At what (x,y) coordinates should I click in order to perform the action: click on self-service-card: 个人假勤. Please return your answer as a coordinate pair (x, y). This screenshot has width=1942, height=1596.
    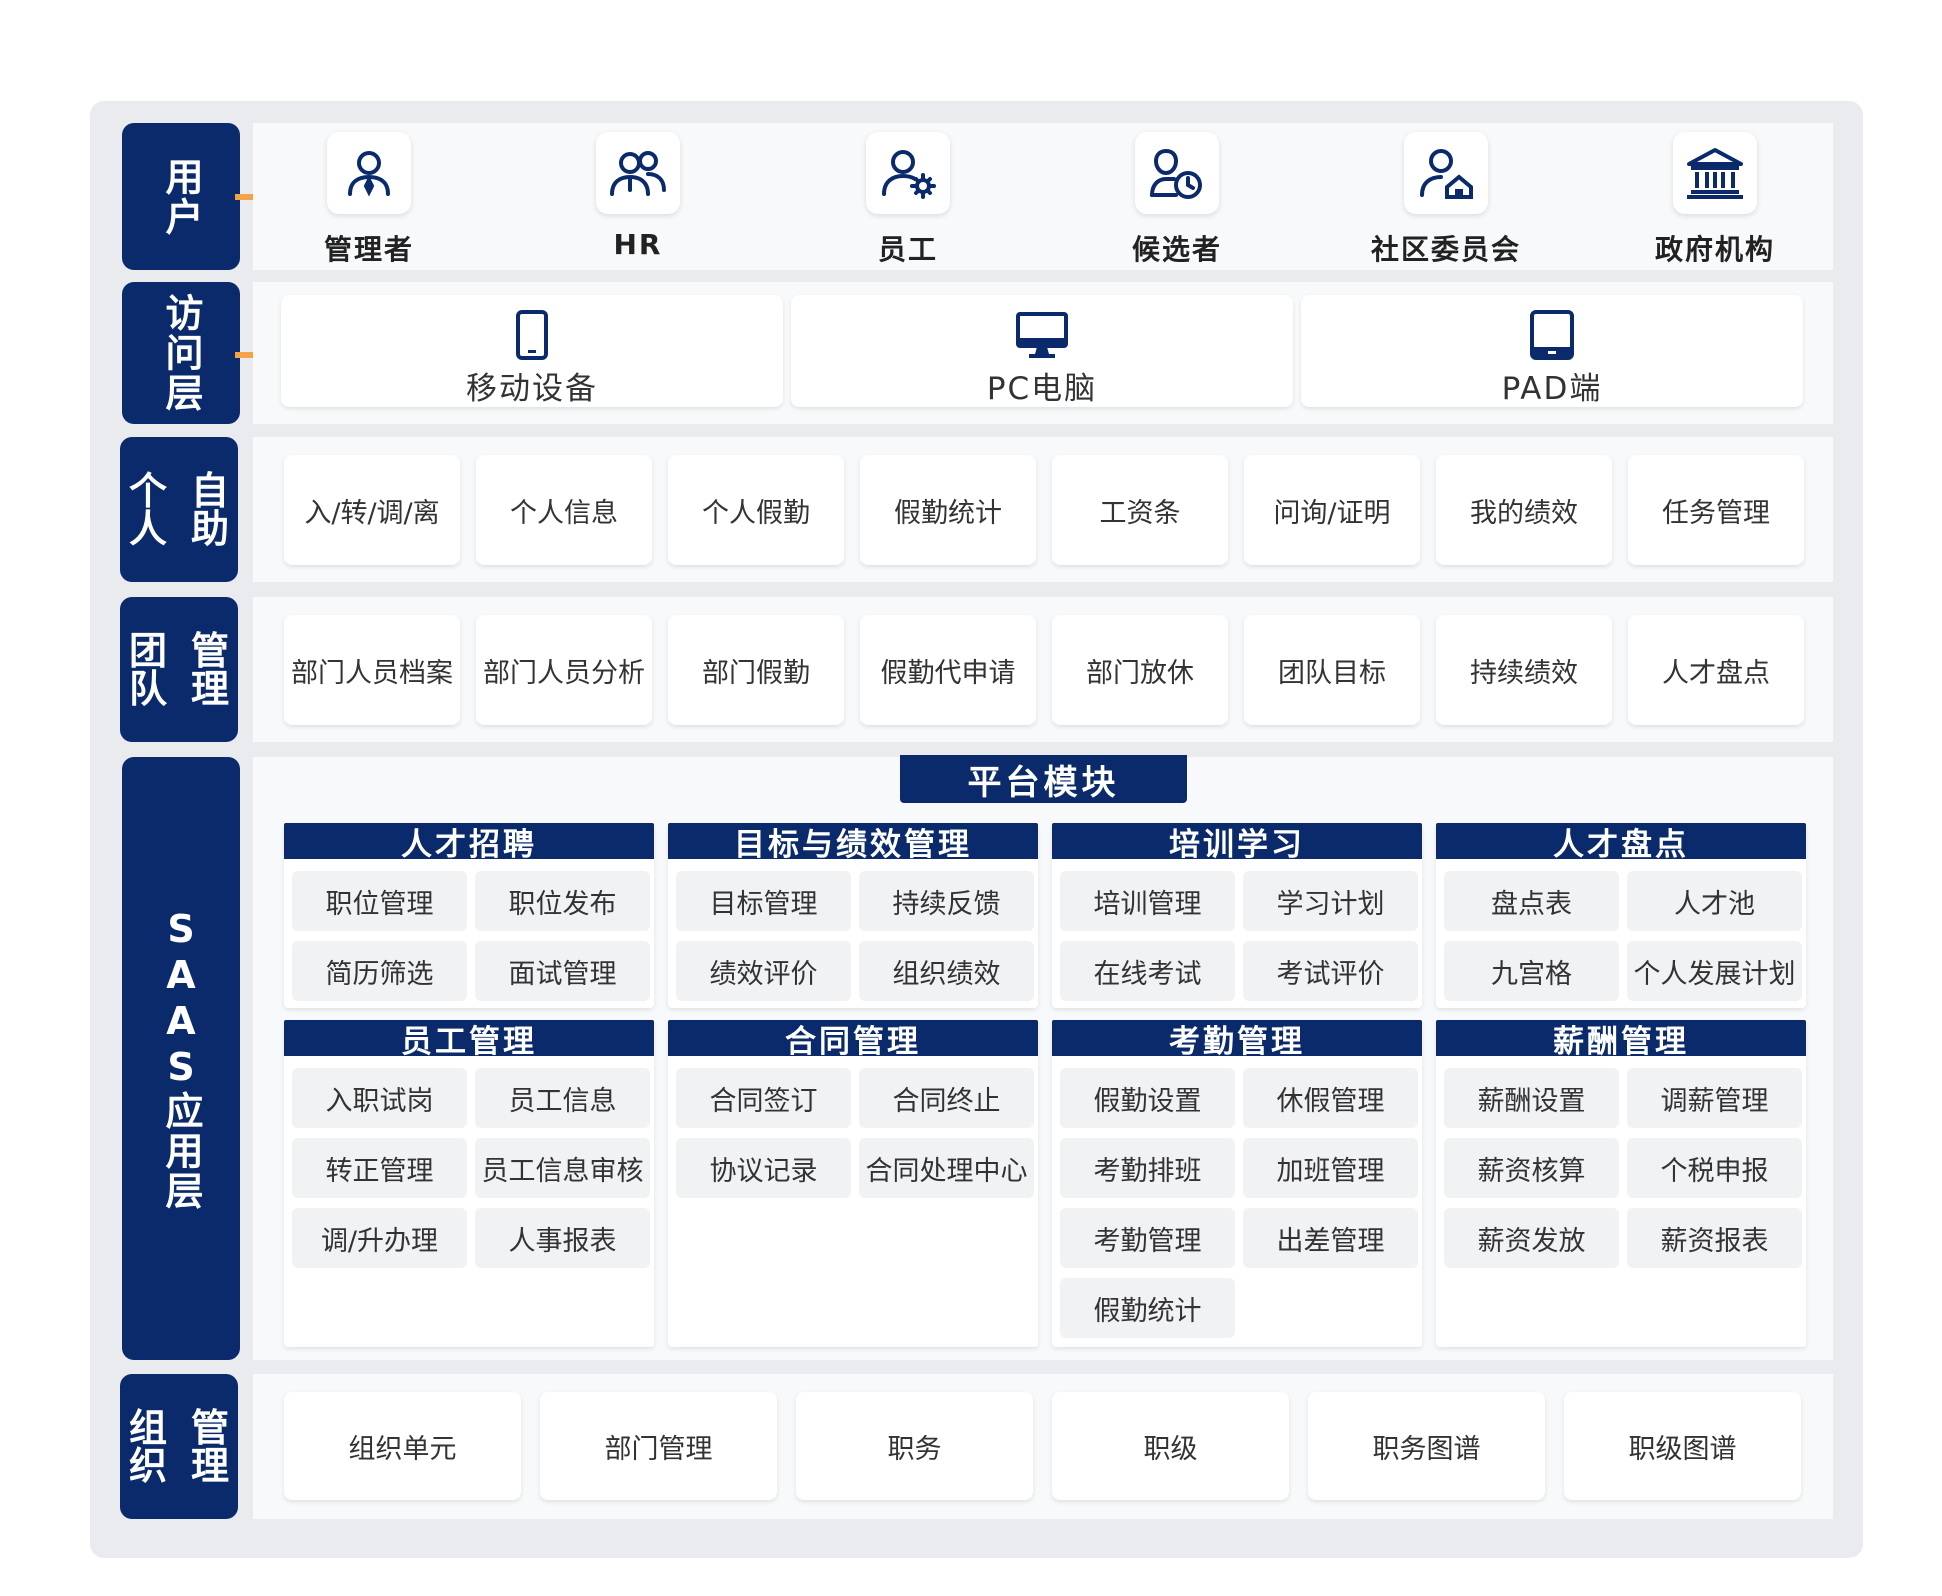
    Looking at the image, I should click on (756, 510).